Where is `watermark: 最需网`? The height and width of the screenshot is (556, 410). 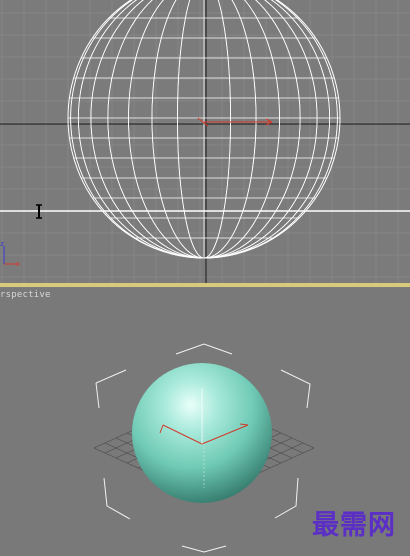 watermark: 最需网 is located at coordinates (354, 525).